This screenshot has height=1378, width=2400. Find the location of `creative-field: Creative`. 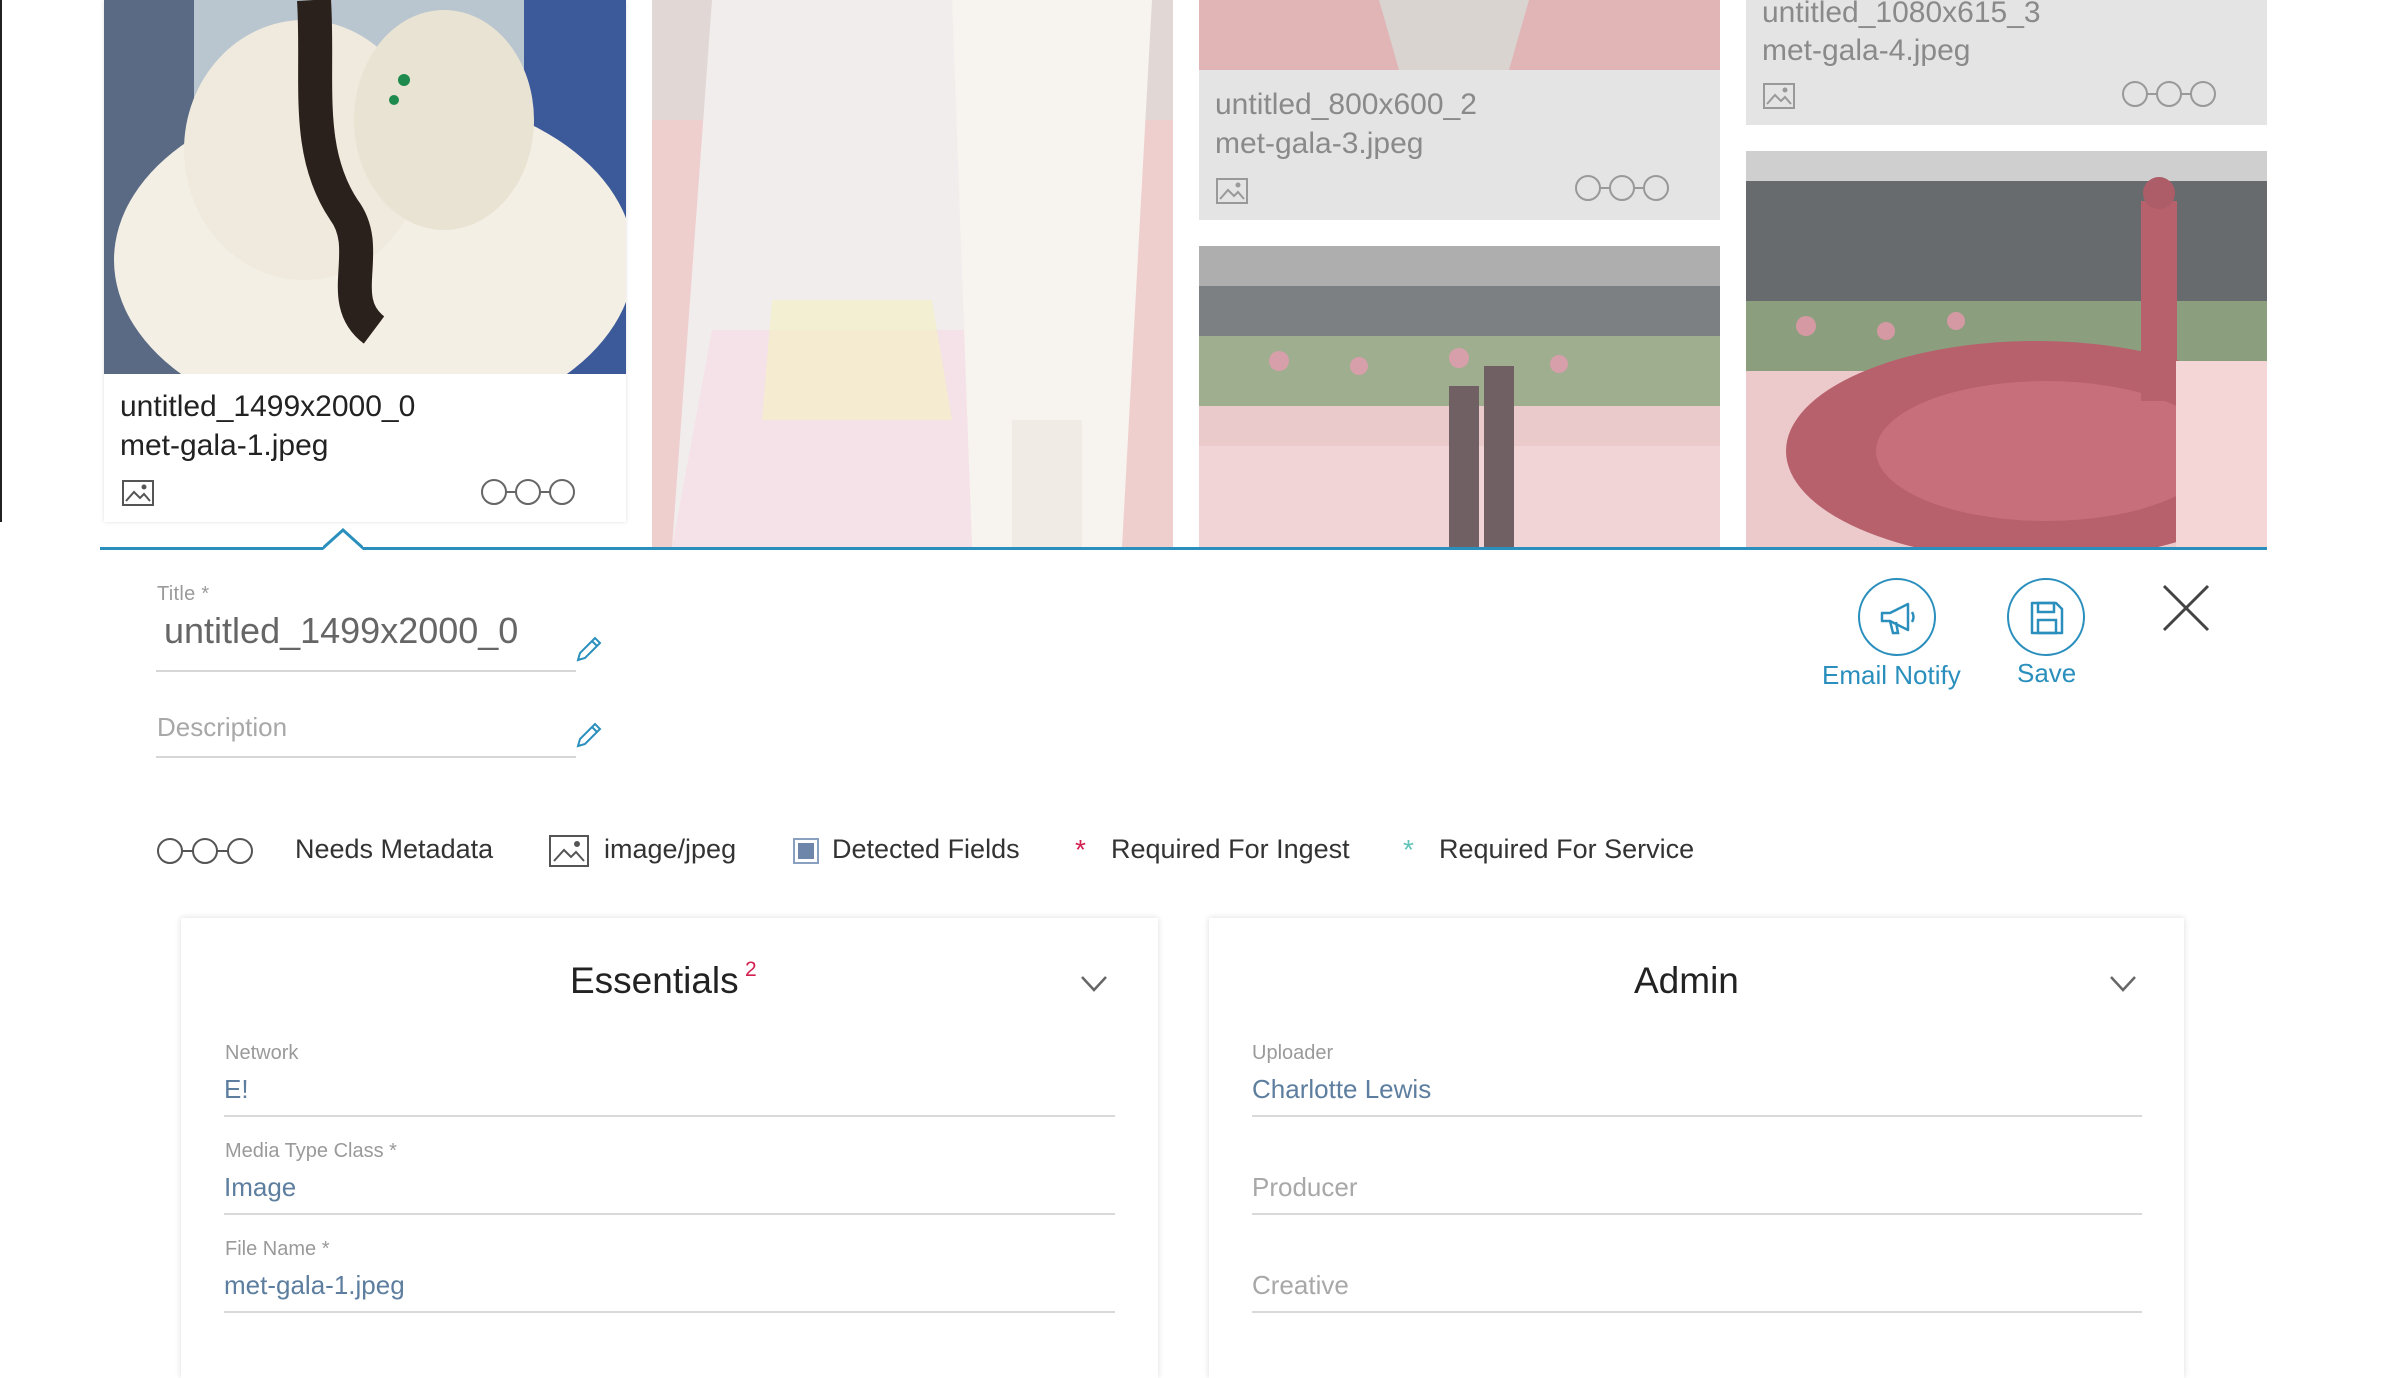

creative-field: Creative is located at coordinates (1300, 1285).